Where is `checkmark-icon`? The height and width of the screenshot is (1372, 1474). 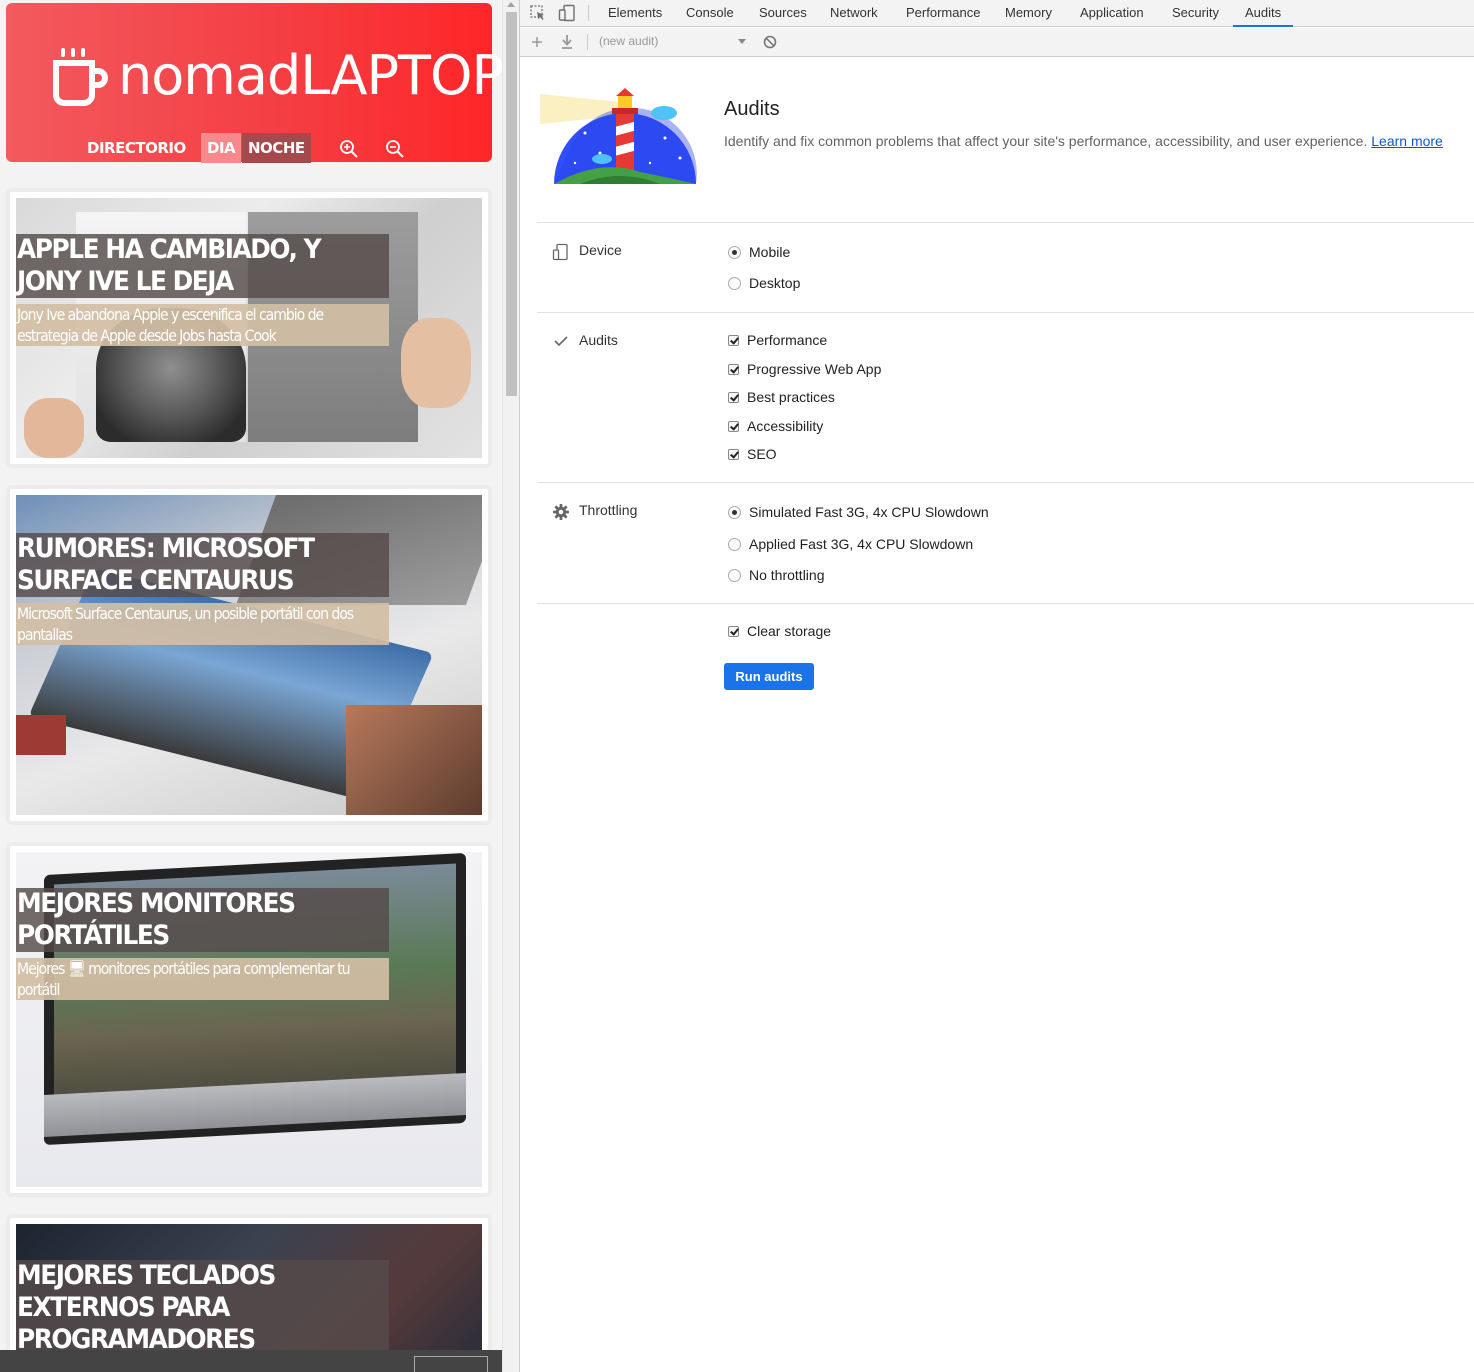
checkmark-icon is located at coordinates (561, 341).